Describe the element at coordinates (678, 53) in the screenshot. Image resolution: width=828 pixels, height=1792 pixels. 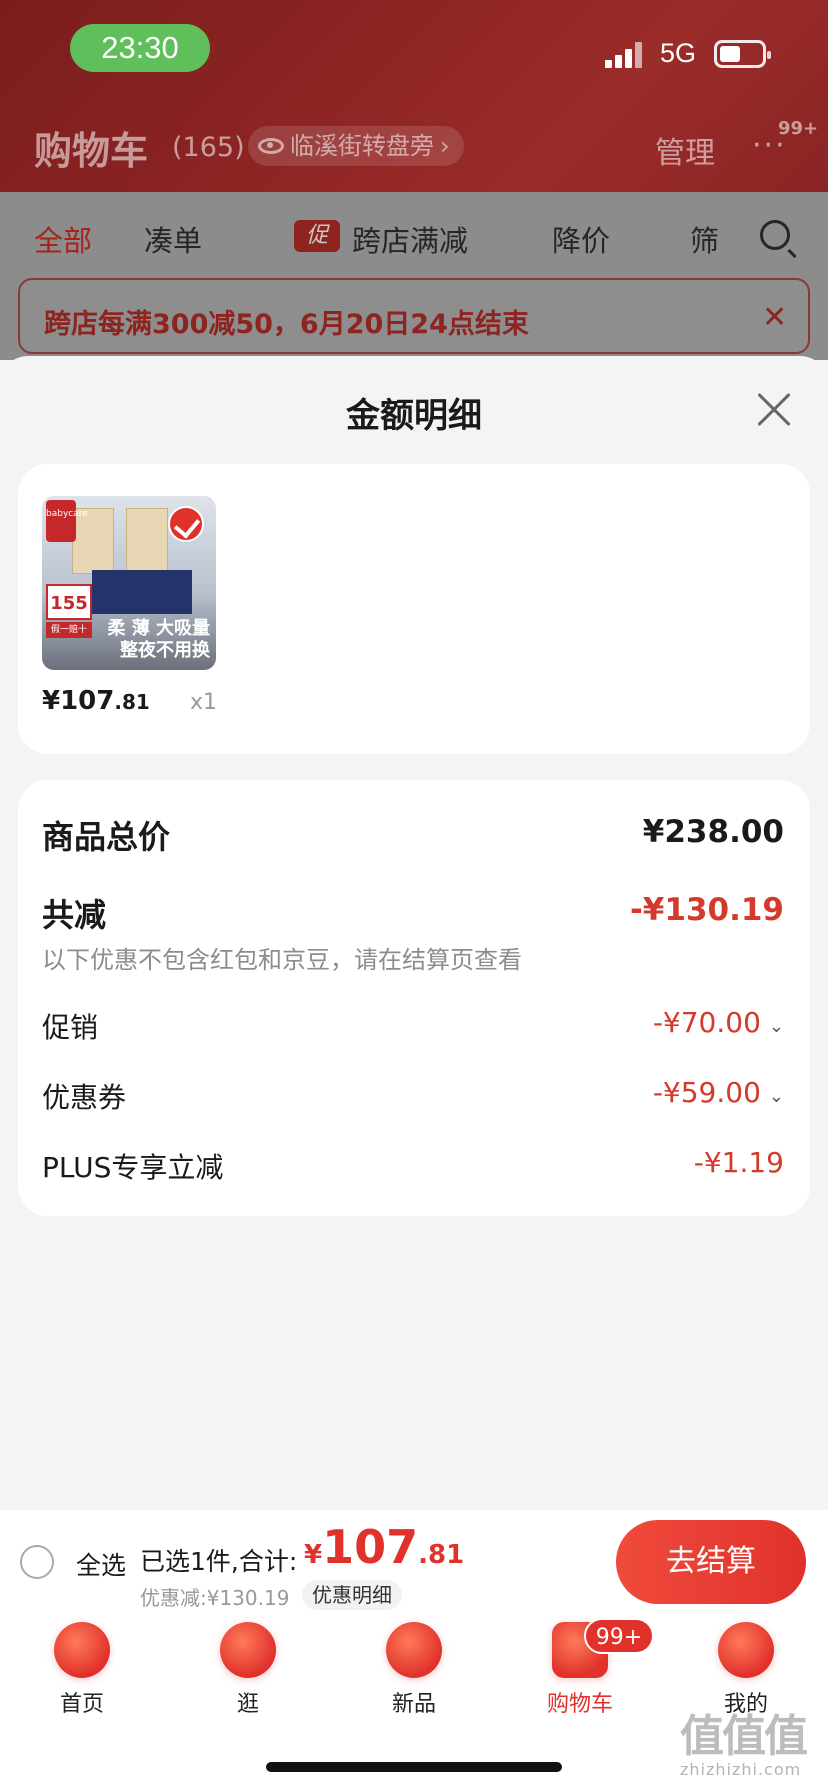
I see `network-label: 5G` at that location.